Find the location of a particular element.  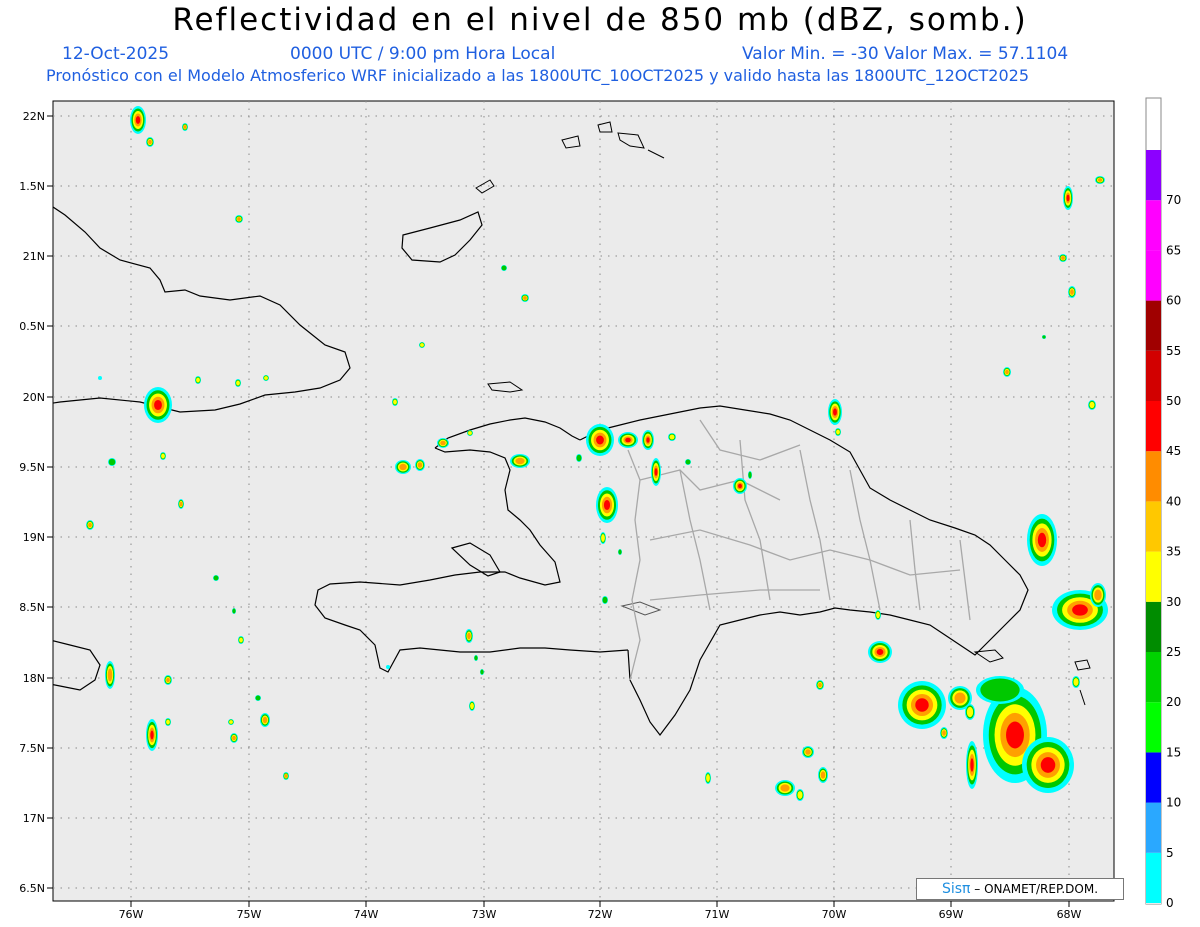

colorbar-label: 70 is located at coordinates (1173, 200).